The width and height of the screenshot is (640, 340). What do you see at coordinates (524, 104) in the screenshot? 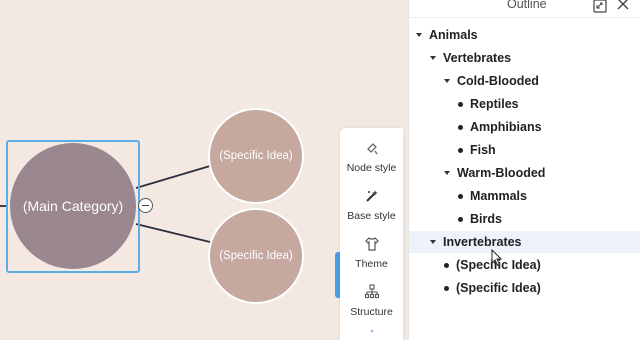
I see `outline-item: Reptiles` at bounding box center [524, 104].